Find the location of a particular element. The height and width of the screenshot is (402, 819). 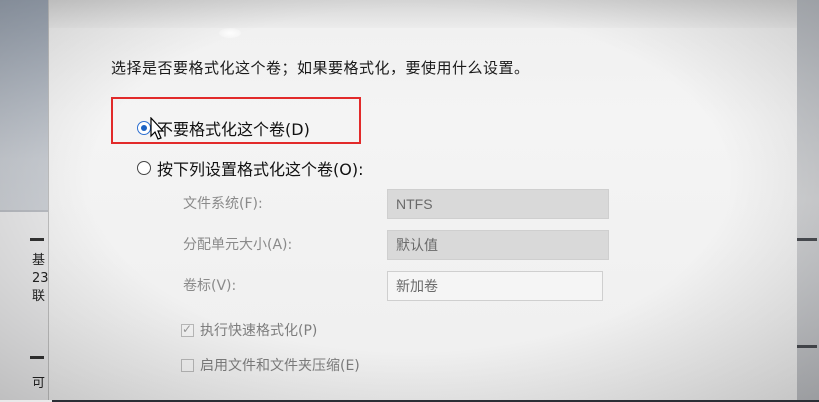

background-panel is located at coordinates (26, 306).